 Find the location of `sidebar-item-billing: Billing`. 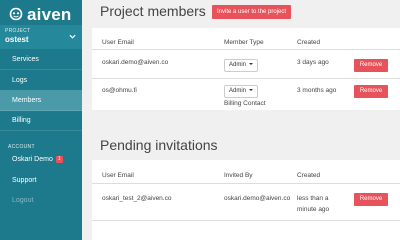

sidebar-item-billing: Billing is located at coordinates (41, 120).